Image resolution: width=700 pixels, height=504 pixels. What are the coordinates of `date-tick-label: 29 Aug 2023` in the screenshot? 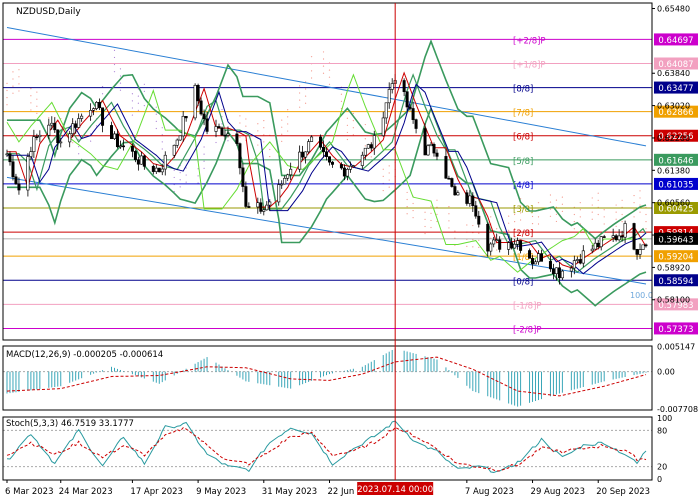 It's located at (558, 492).